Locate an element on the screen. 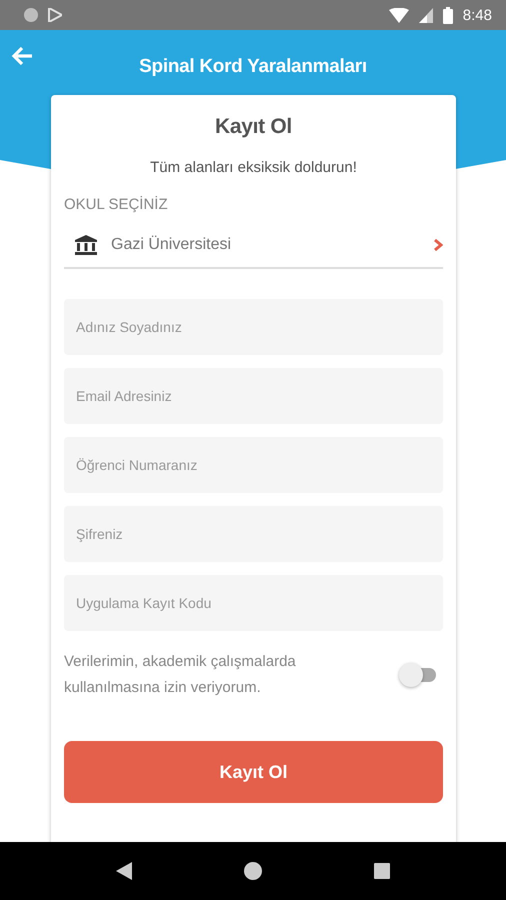  instruction-text: Tüm alanları eksiksik doldurun! is located at coordinates (253, 167).